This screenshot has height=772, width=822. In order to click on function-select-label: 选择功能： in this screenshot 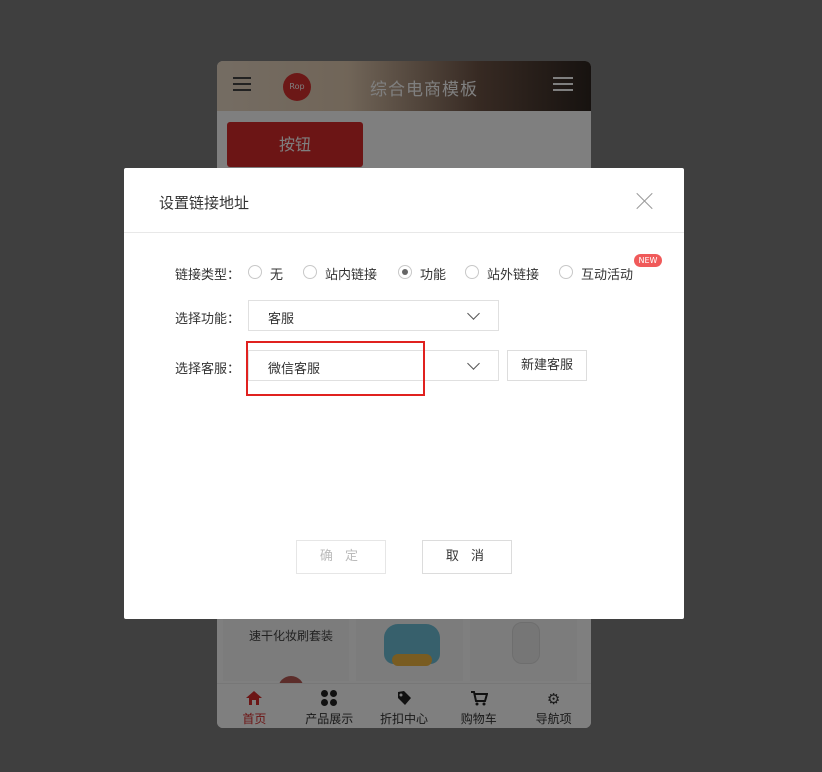, I will do `click(208, 319)`.